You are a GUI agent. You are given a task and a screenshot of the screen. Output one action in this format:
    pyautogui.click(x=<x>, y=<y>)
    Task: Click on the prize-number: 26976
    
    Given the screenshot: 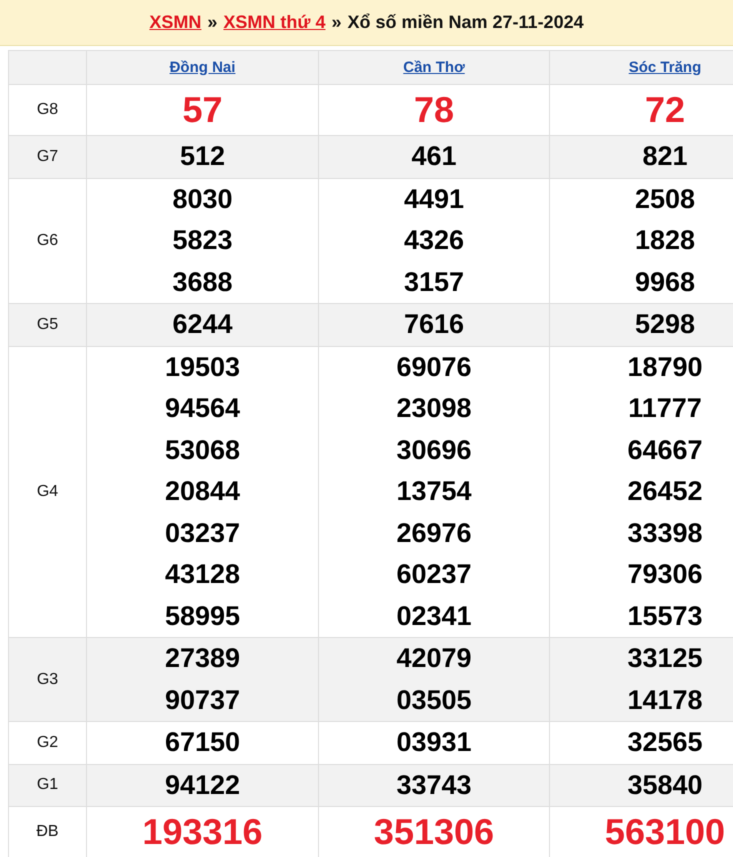 What is the action you would take?
    pyautogui.click(x=434, y=533)
    